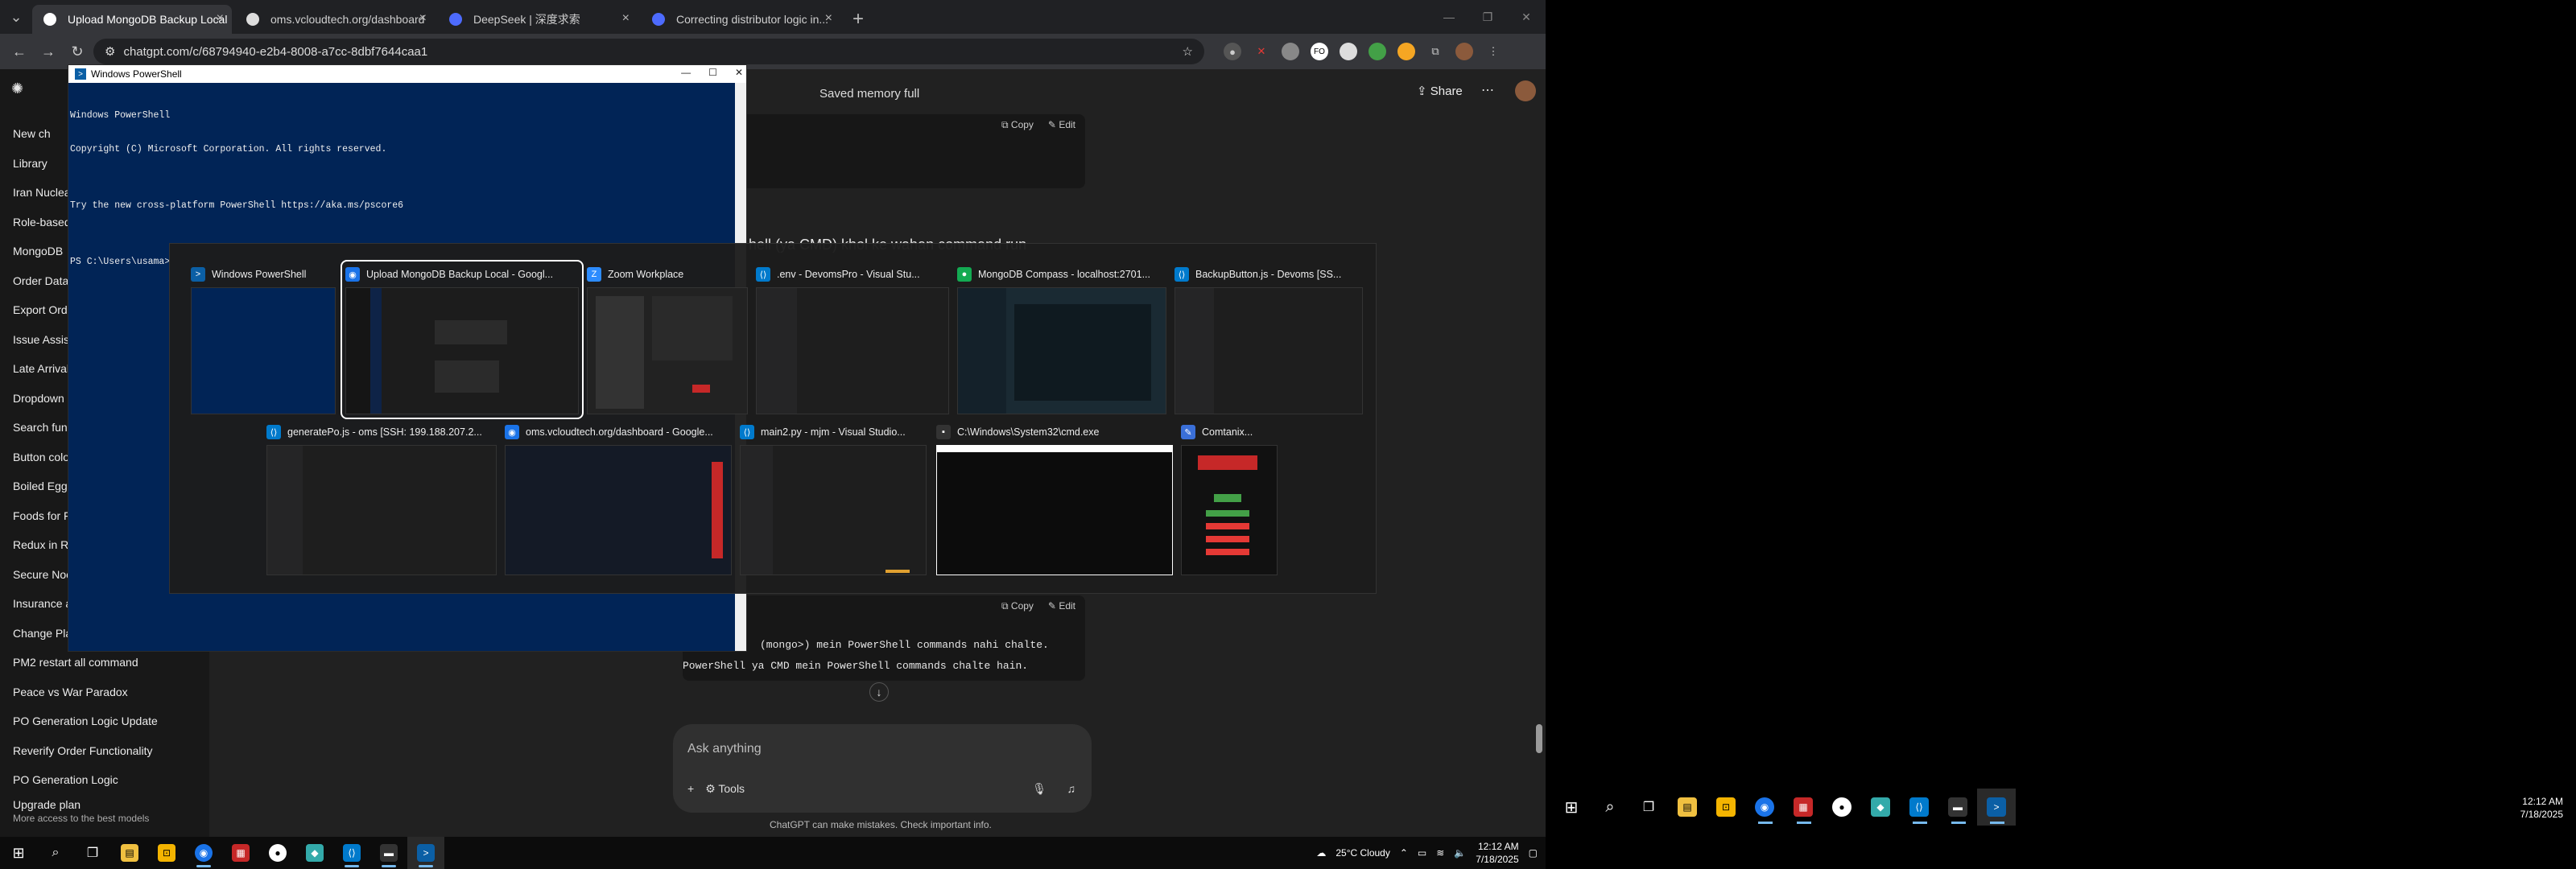  What do you see at coordinates (1071, 788) in the screenshot?
I see `voice-mode-icon: ♫` at bounding box center [1071, 788].